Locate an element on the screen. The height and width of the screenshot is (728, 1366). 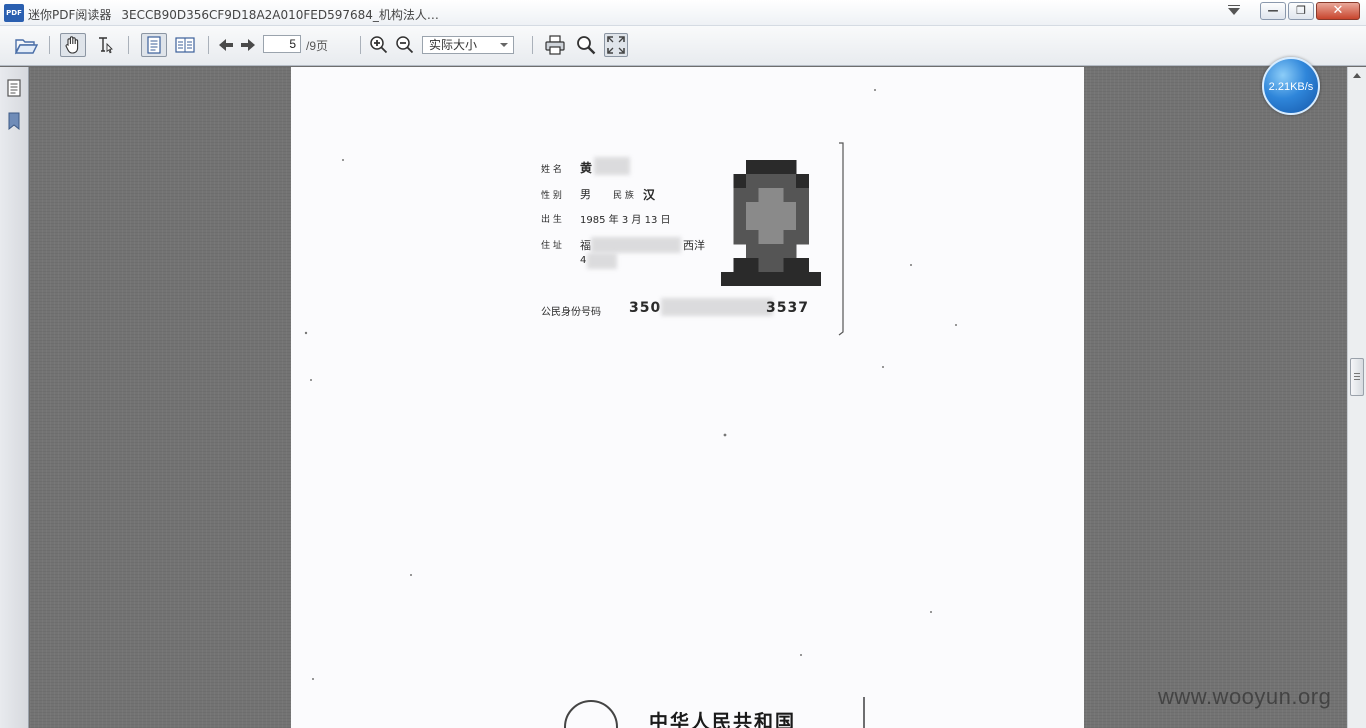
print-button is located at coordinates (555, 45).